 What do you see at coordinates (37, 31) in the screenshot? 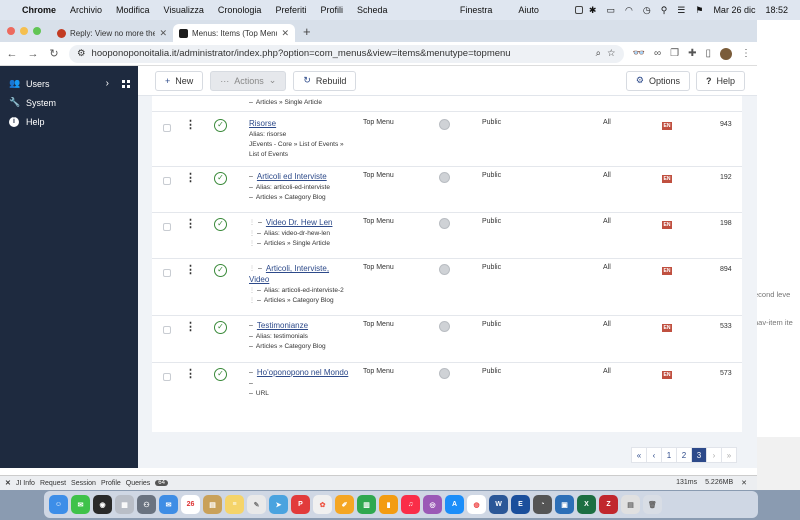
I see `zoom-window-button` at bounding box center [37, 31].